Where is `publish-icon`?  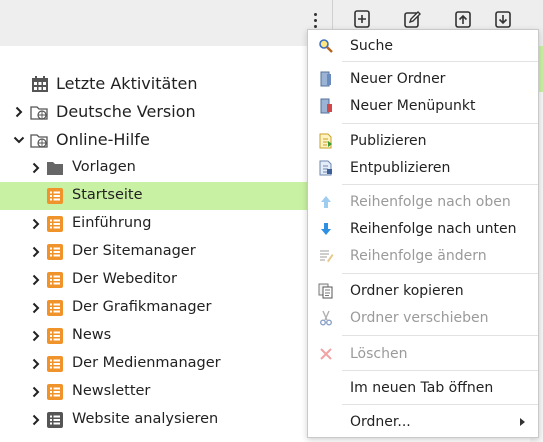 publish-icon is located at coordinates (325, 141).